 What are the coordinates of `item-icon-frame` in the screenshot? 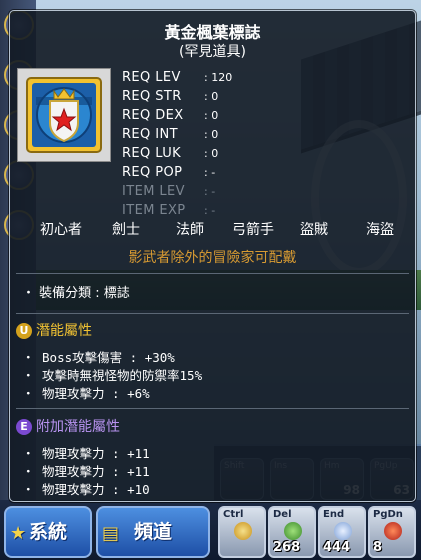 It's located at (64, 115).